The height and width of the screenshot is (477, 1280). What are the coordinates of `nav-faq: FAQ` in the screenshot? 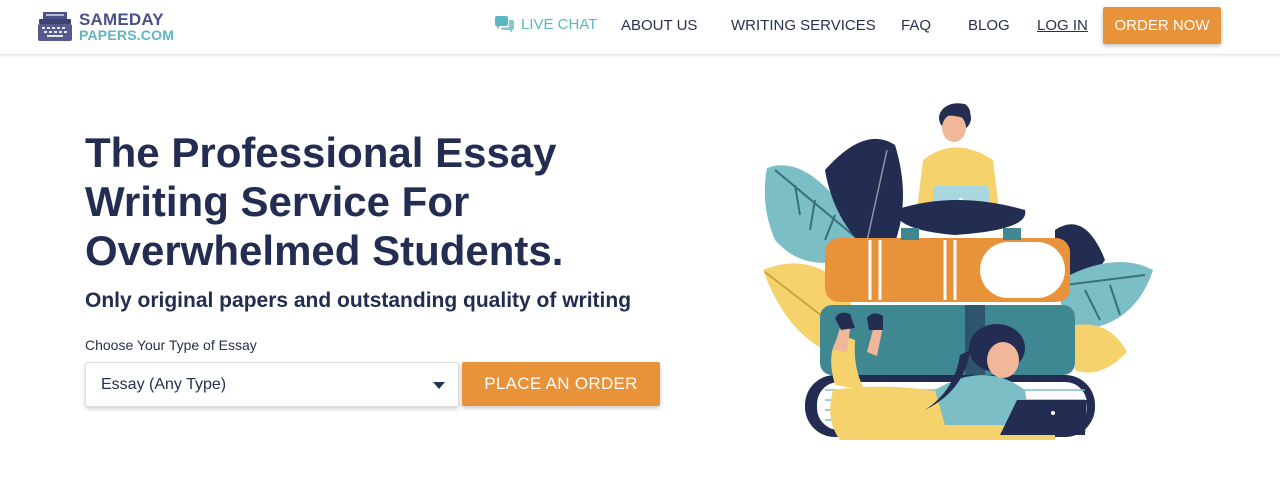 It's located at (916, 25).